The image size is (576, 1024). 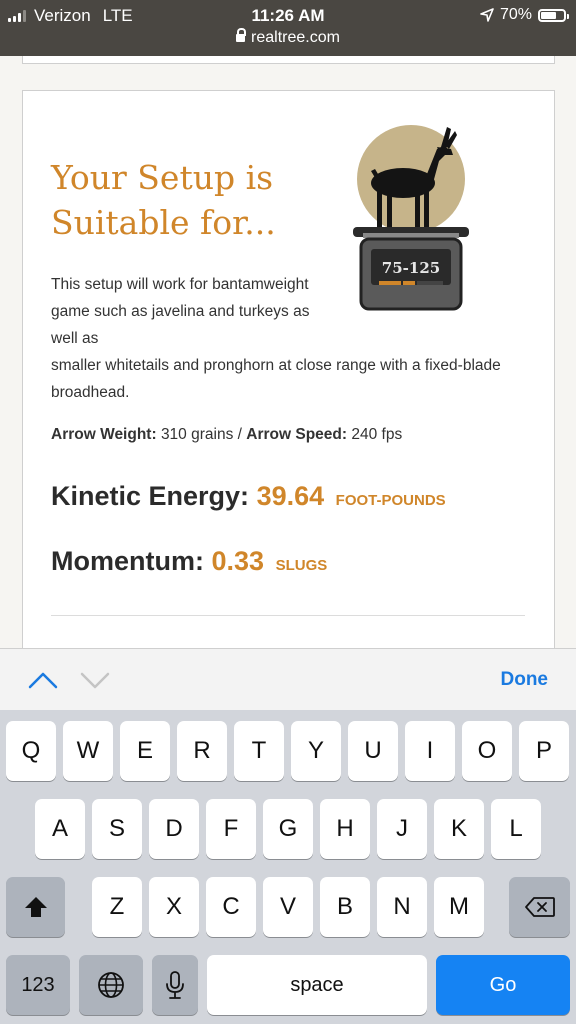 I want to click on status-right: 70%, so click(x=524, y=15).